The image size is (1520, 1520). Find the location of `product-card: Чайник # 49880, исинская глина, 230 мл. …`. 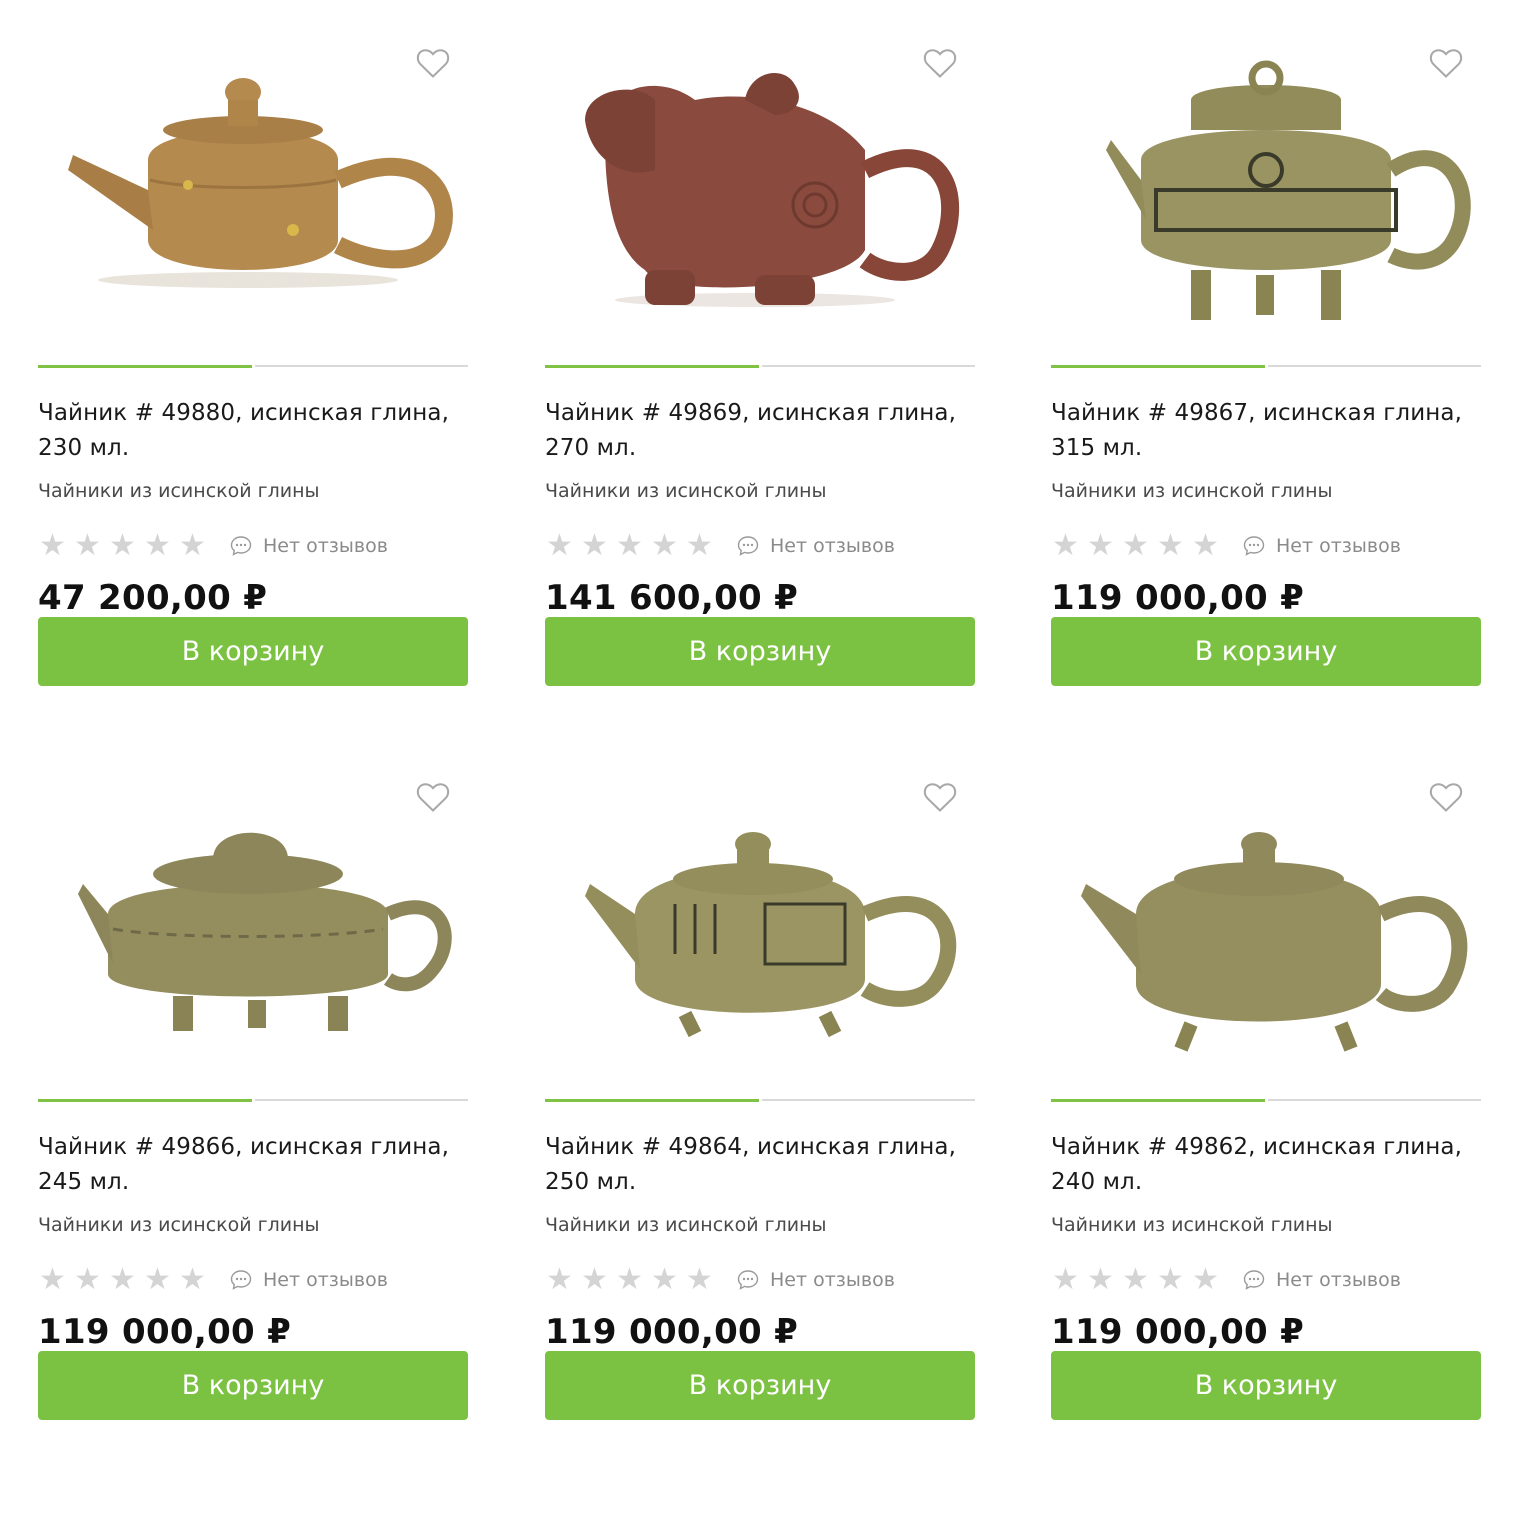

product-card: Чайник # 49880, исинская глина, 230 мл. … is located at coordinates (253, 345).